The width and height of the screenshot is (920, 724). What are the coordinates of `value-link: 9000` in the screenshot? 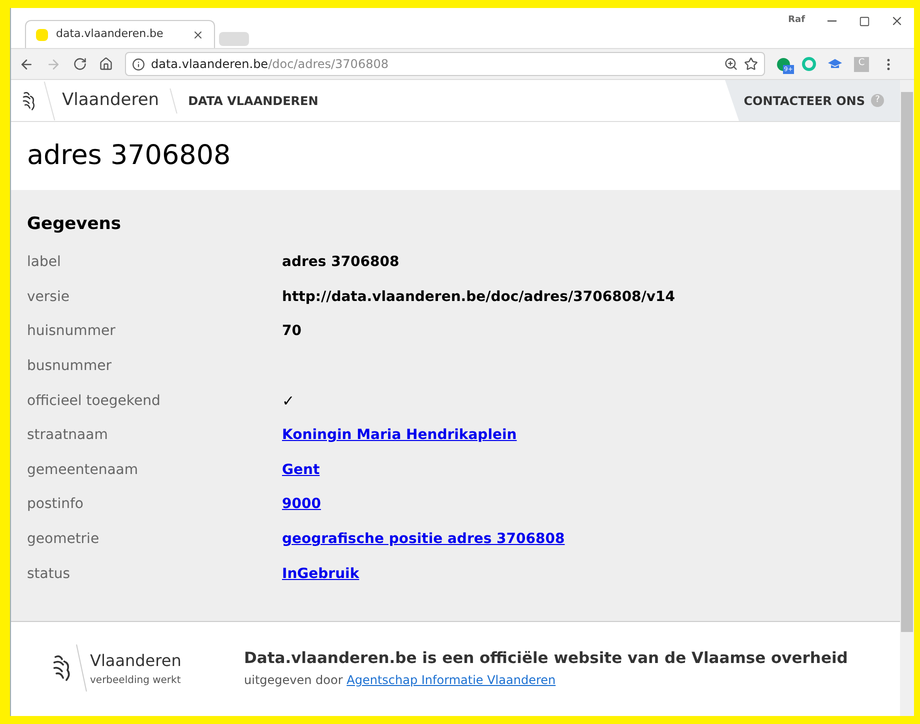 It's located at (301, 505).